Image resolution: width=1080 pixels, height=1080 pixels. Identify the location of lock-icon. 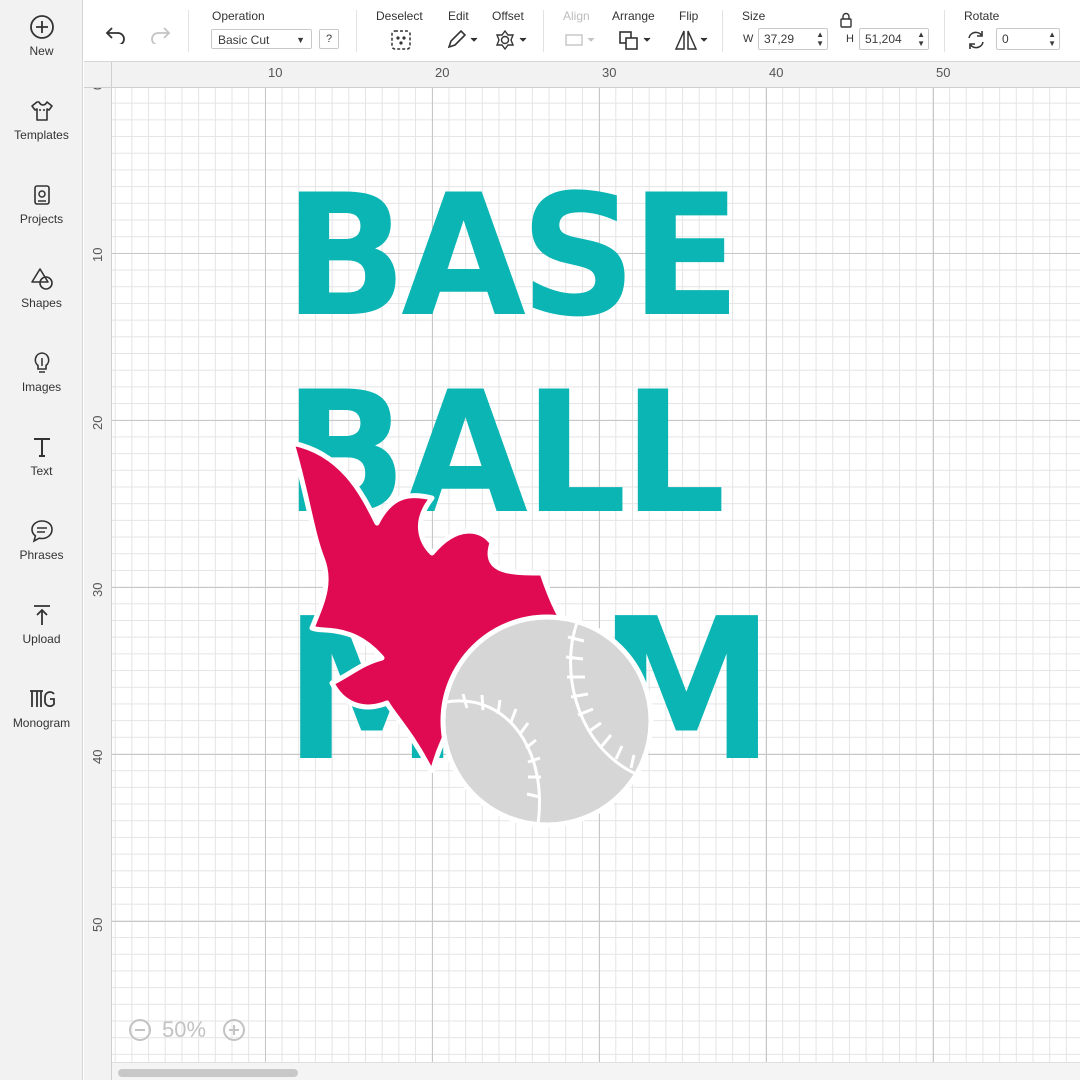
(846, 20).